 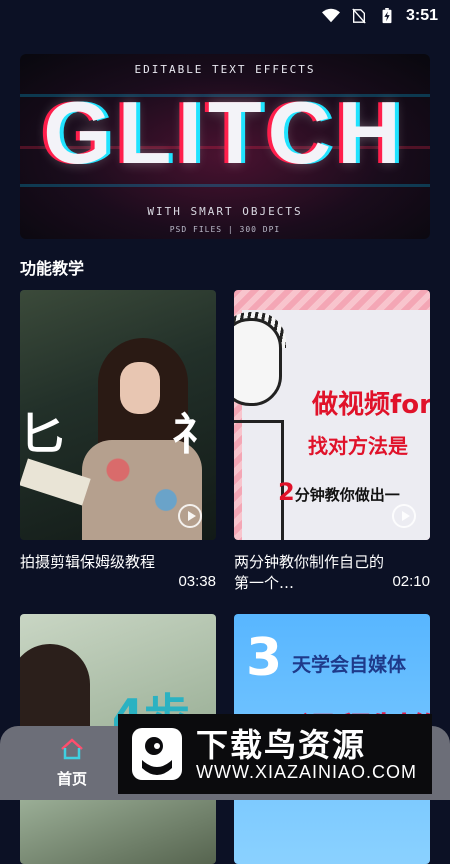 What do you see at coordinates (421, 15) in the screenshot?
I see `status-time: 3:51` at bounding box center [421, 15].